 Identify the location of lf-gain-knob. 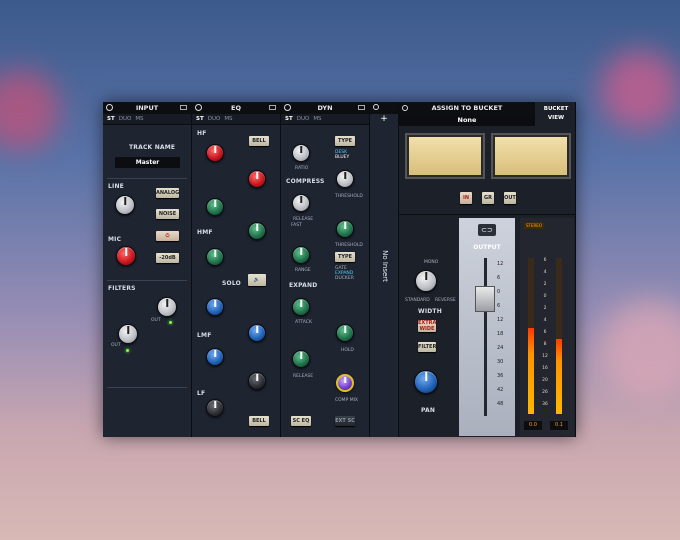
(215, 408).